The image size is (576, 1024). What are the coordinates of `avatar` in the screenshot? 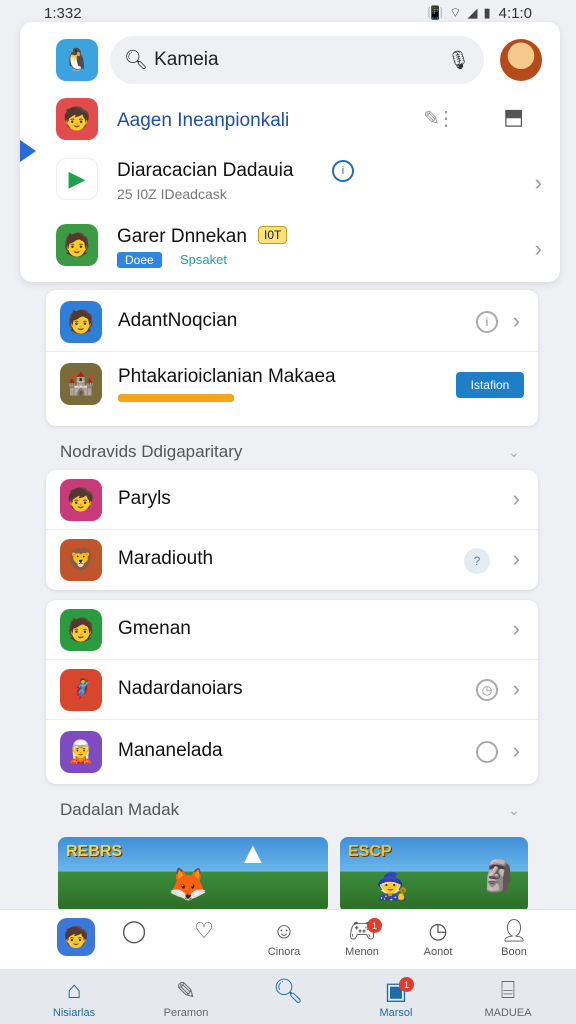 It's located at (521, 60).